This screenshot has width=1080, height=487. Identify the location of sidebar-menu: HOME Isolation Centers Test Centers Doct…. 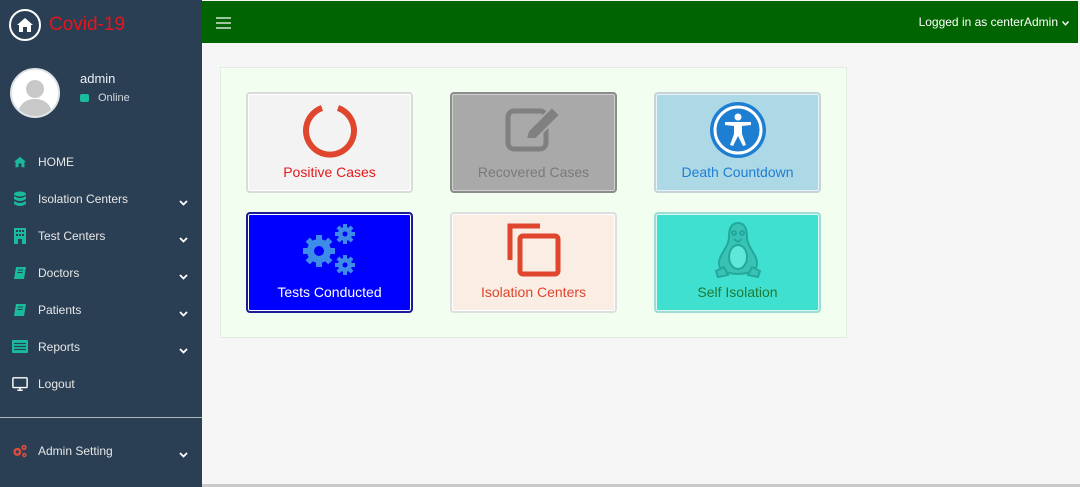
(101, 272).